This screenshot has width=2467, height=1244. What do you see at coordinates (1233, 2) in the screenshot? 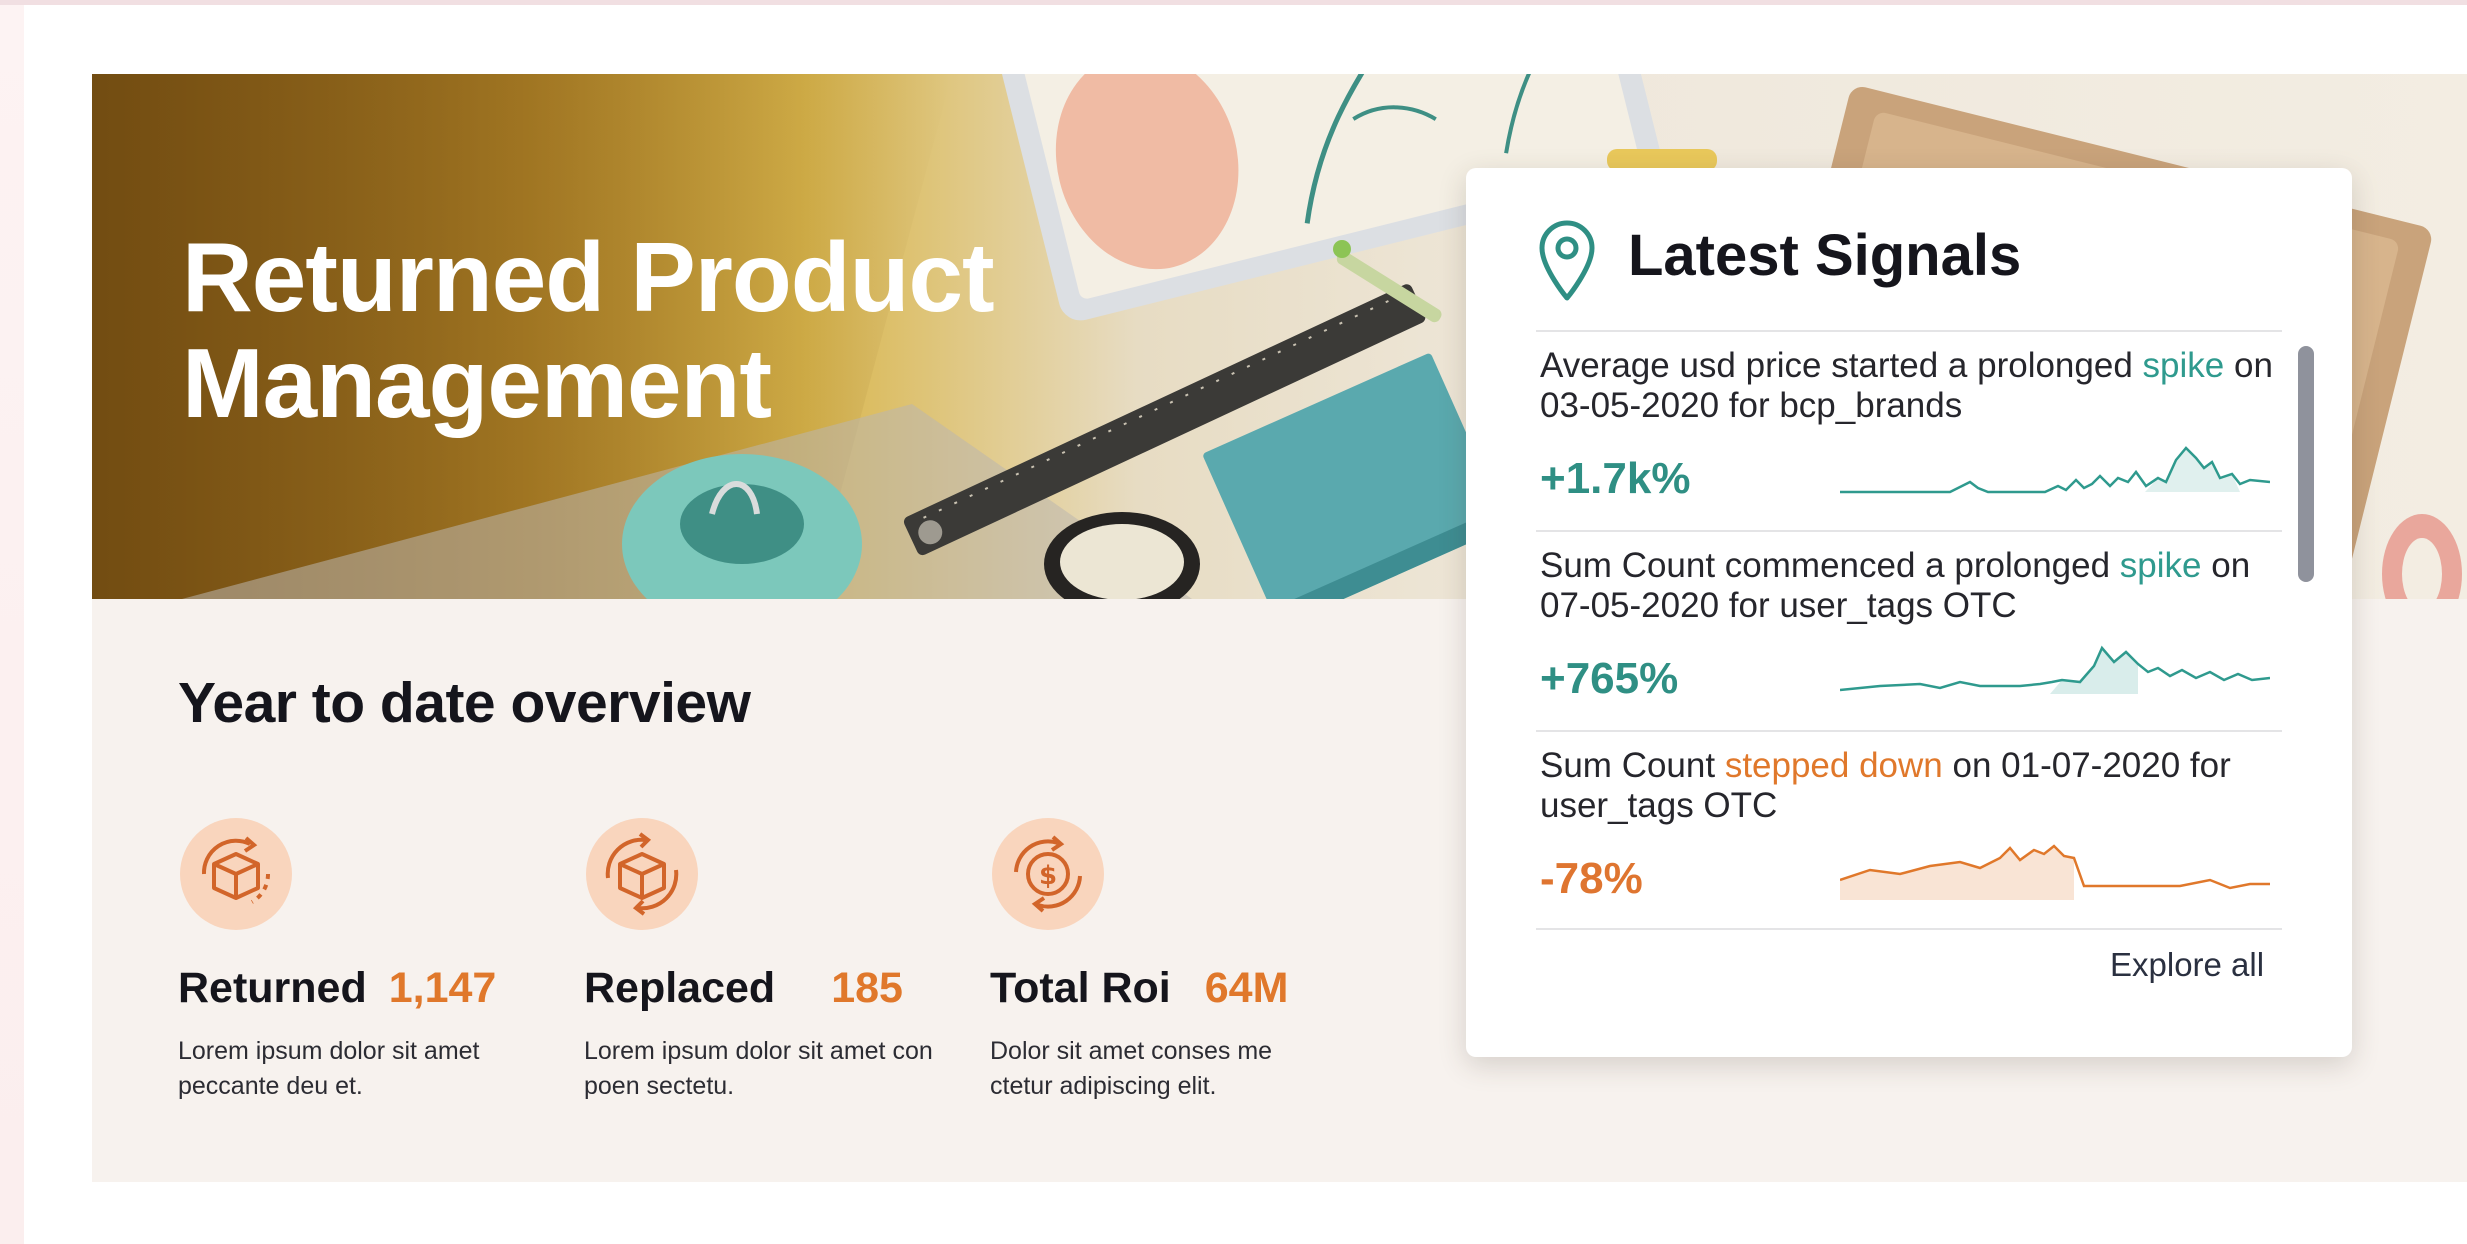
I see `top-rule` at bounding box center [1233, 2].